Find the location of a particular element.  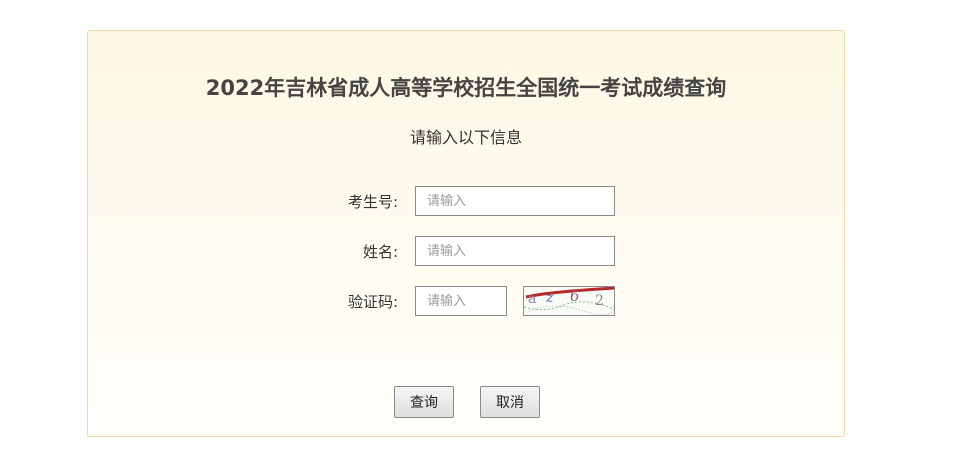

captcha-input is located at coordinates (461, 301).